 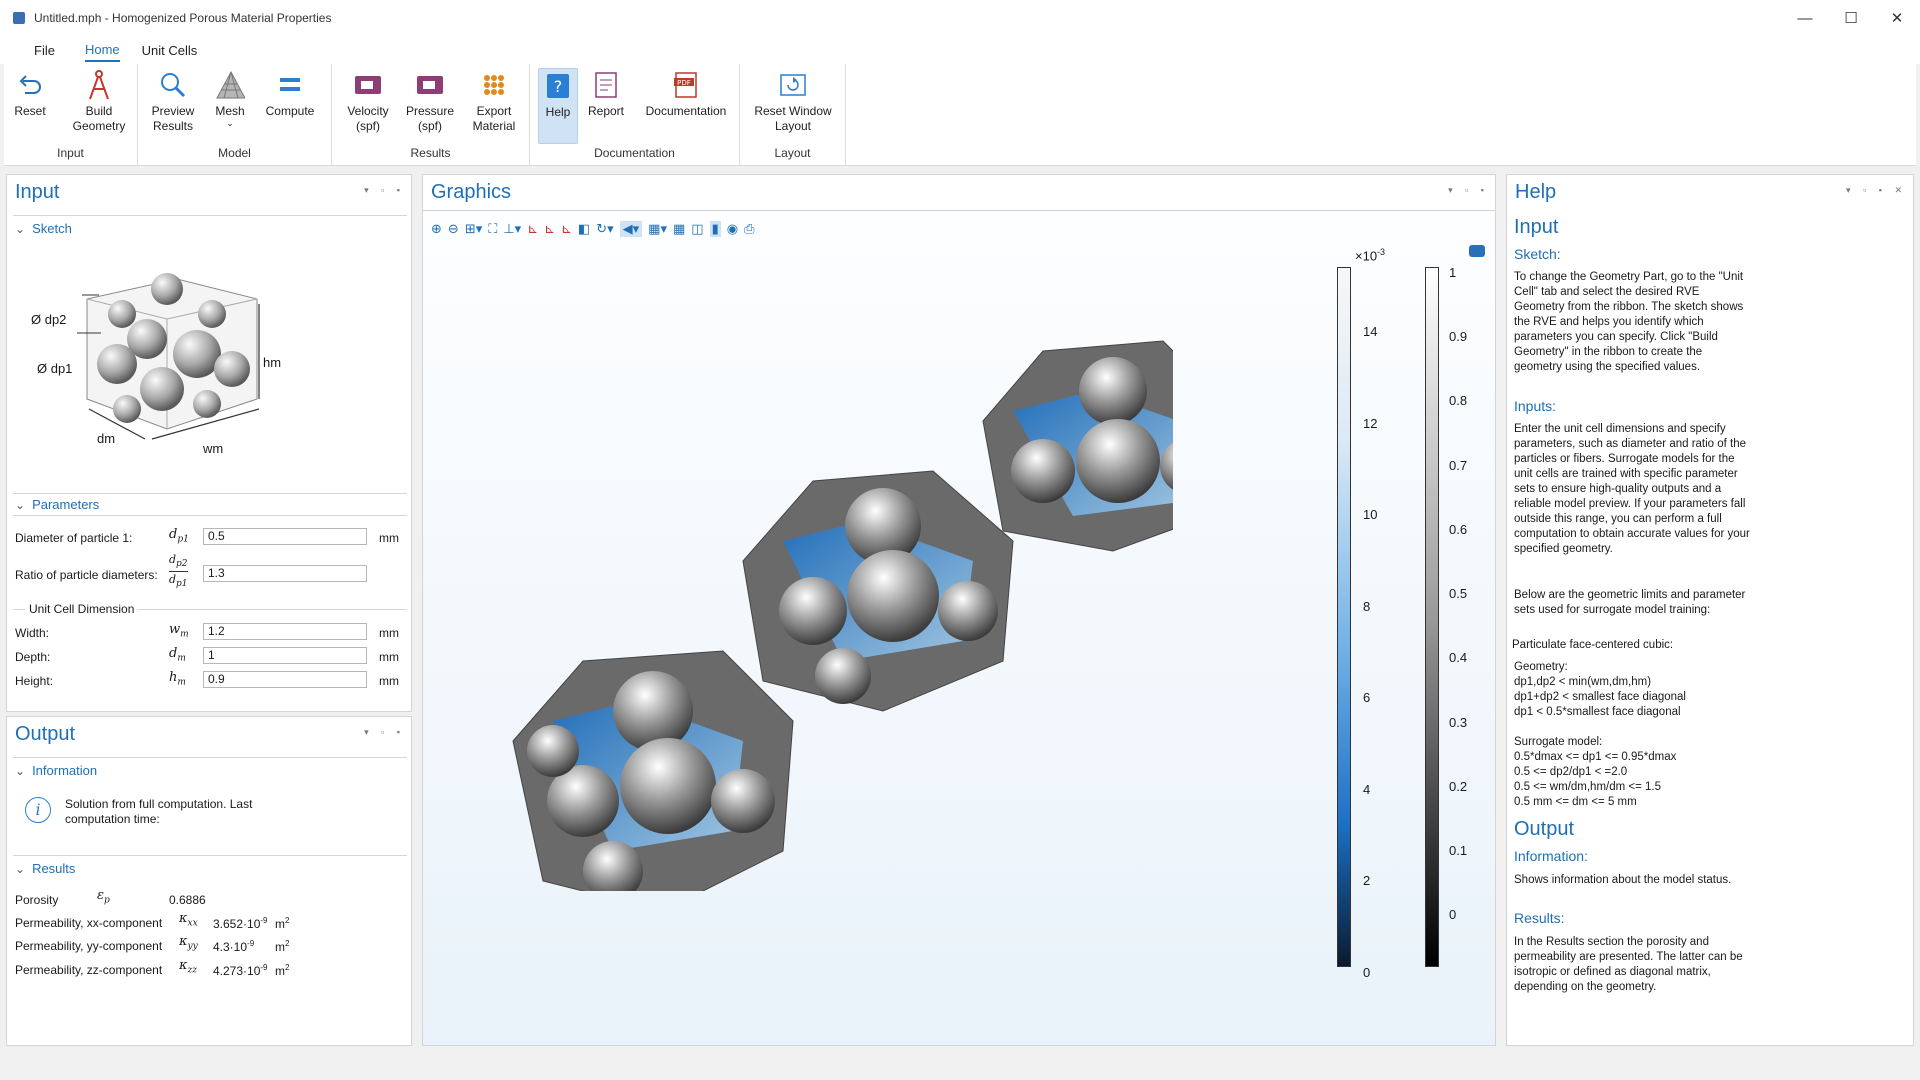 What do you see at coordinates (558, 106) in the screenshot?
I see `help-button: ? Help` at bounding box center [558, 106].